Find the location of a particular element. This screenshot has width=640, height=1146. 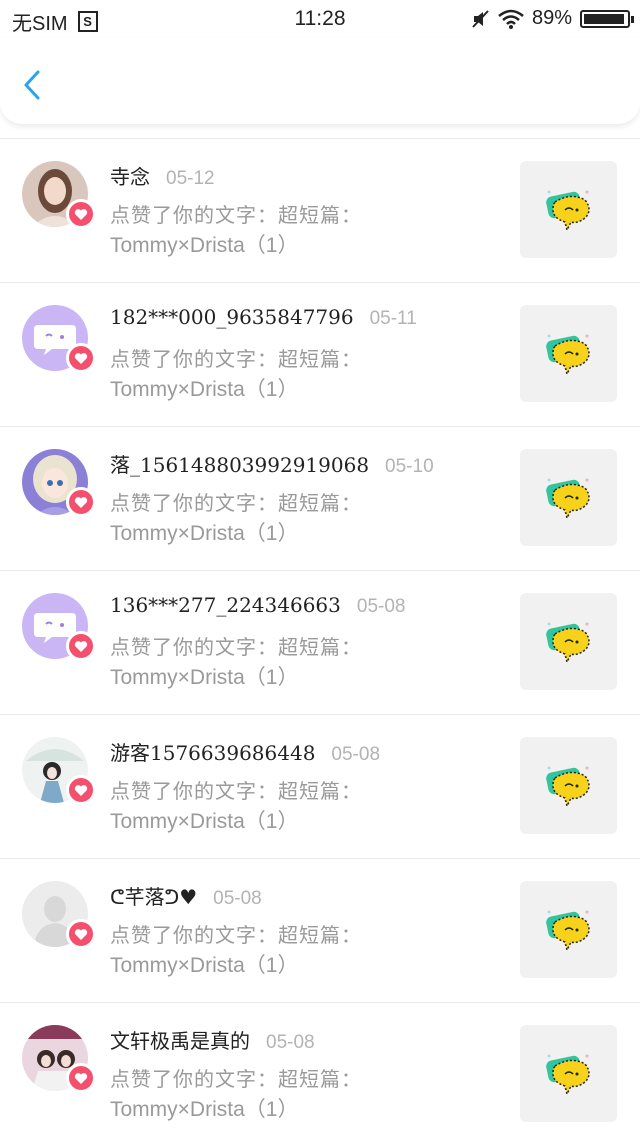

chevron-left-icon is located at coordinates (33, 85).